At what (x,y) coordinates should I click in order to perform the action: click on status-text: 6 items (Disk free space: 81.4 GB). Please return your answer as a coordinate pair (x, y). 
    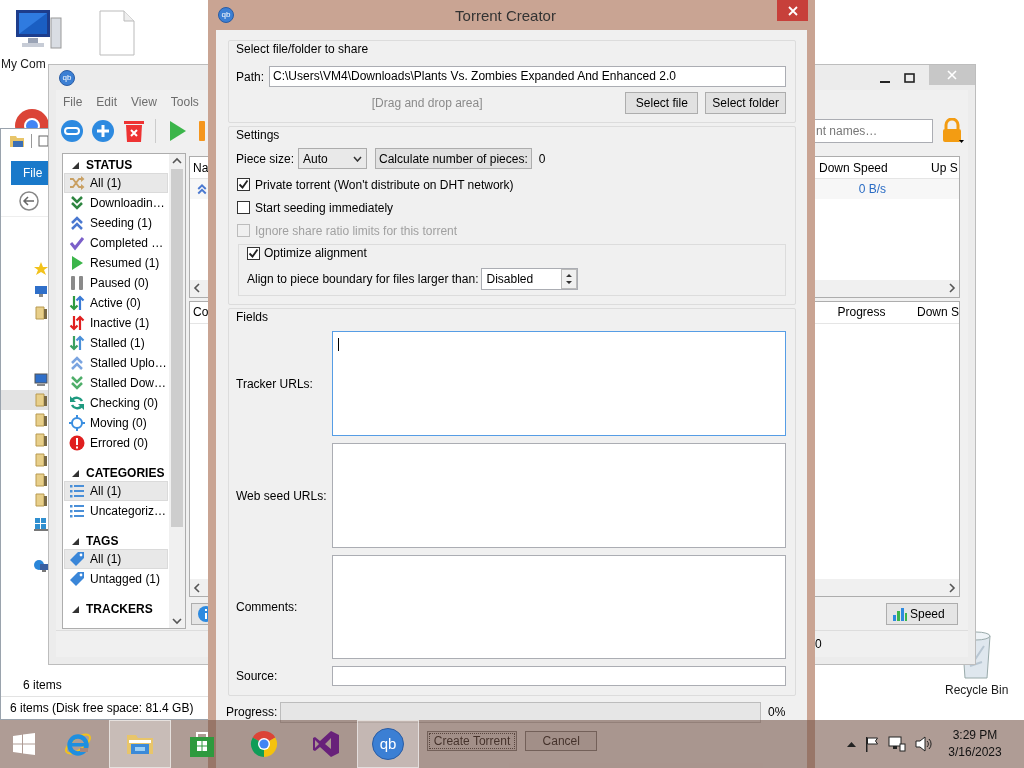
    Looking at the image, I should click on (102, 708).